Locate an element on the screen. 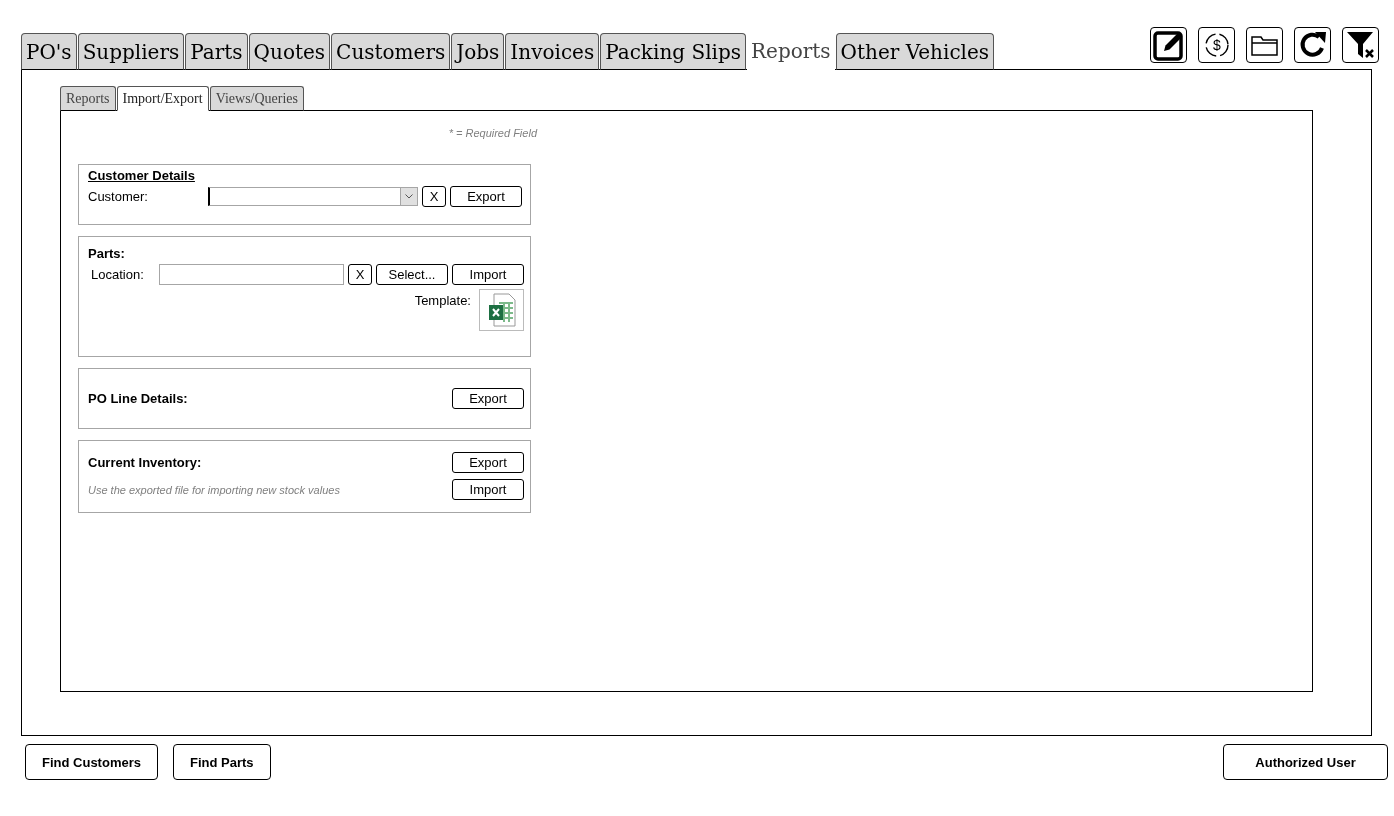  main-tab: Invoices is located at coordinates (552, 51).